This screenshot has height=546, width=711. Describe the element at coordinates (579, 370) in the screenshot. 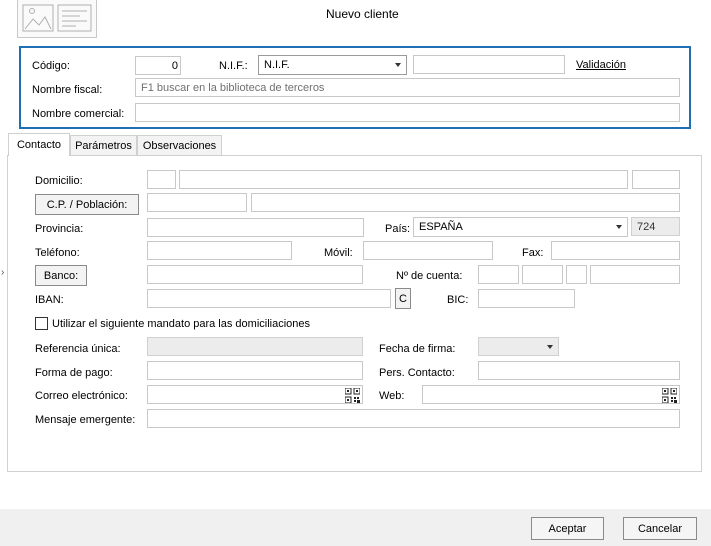

I see `pers-contacto-input` at that location.